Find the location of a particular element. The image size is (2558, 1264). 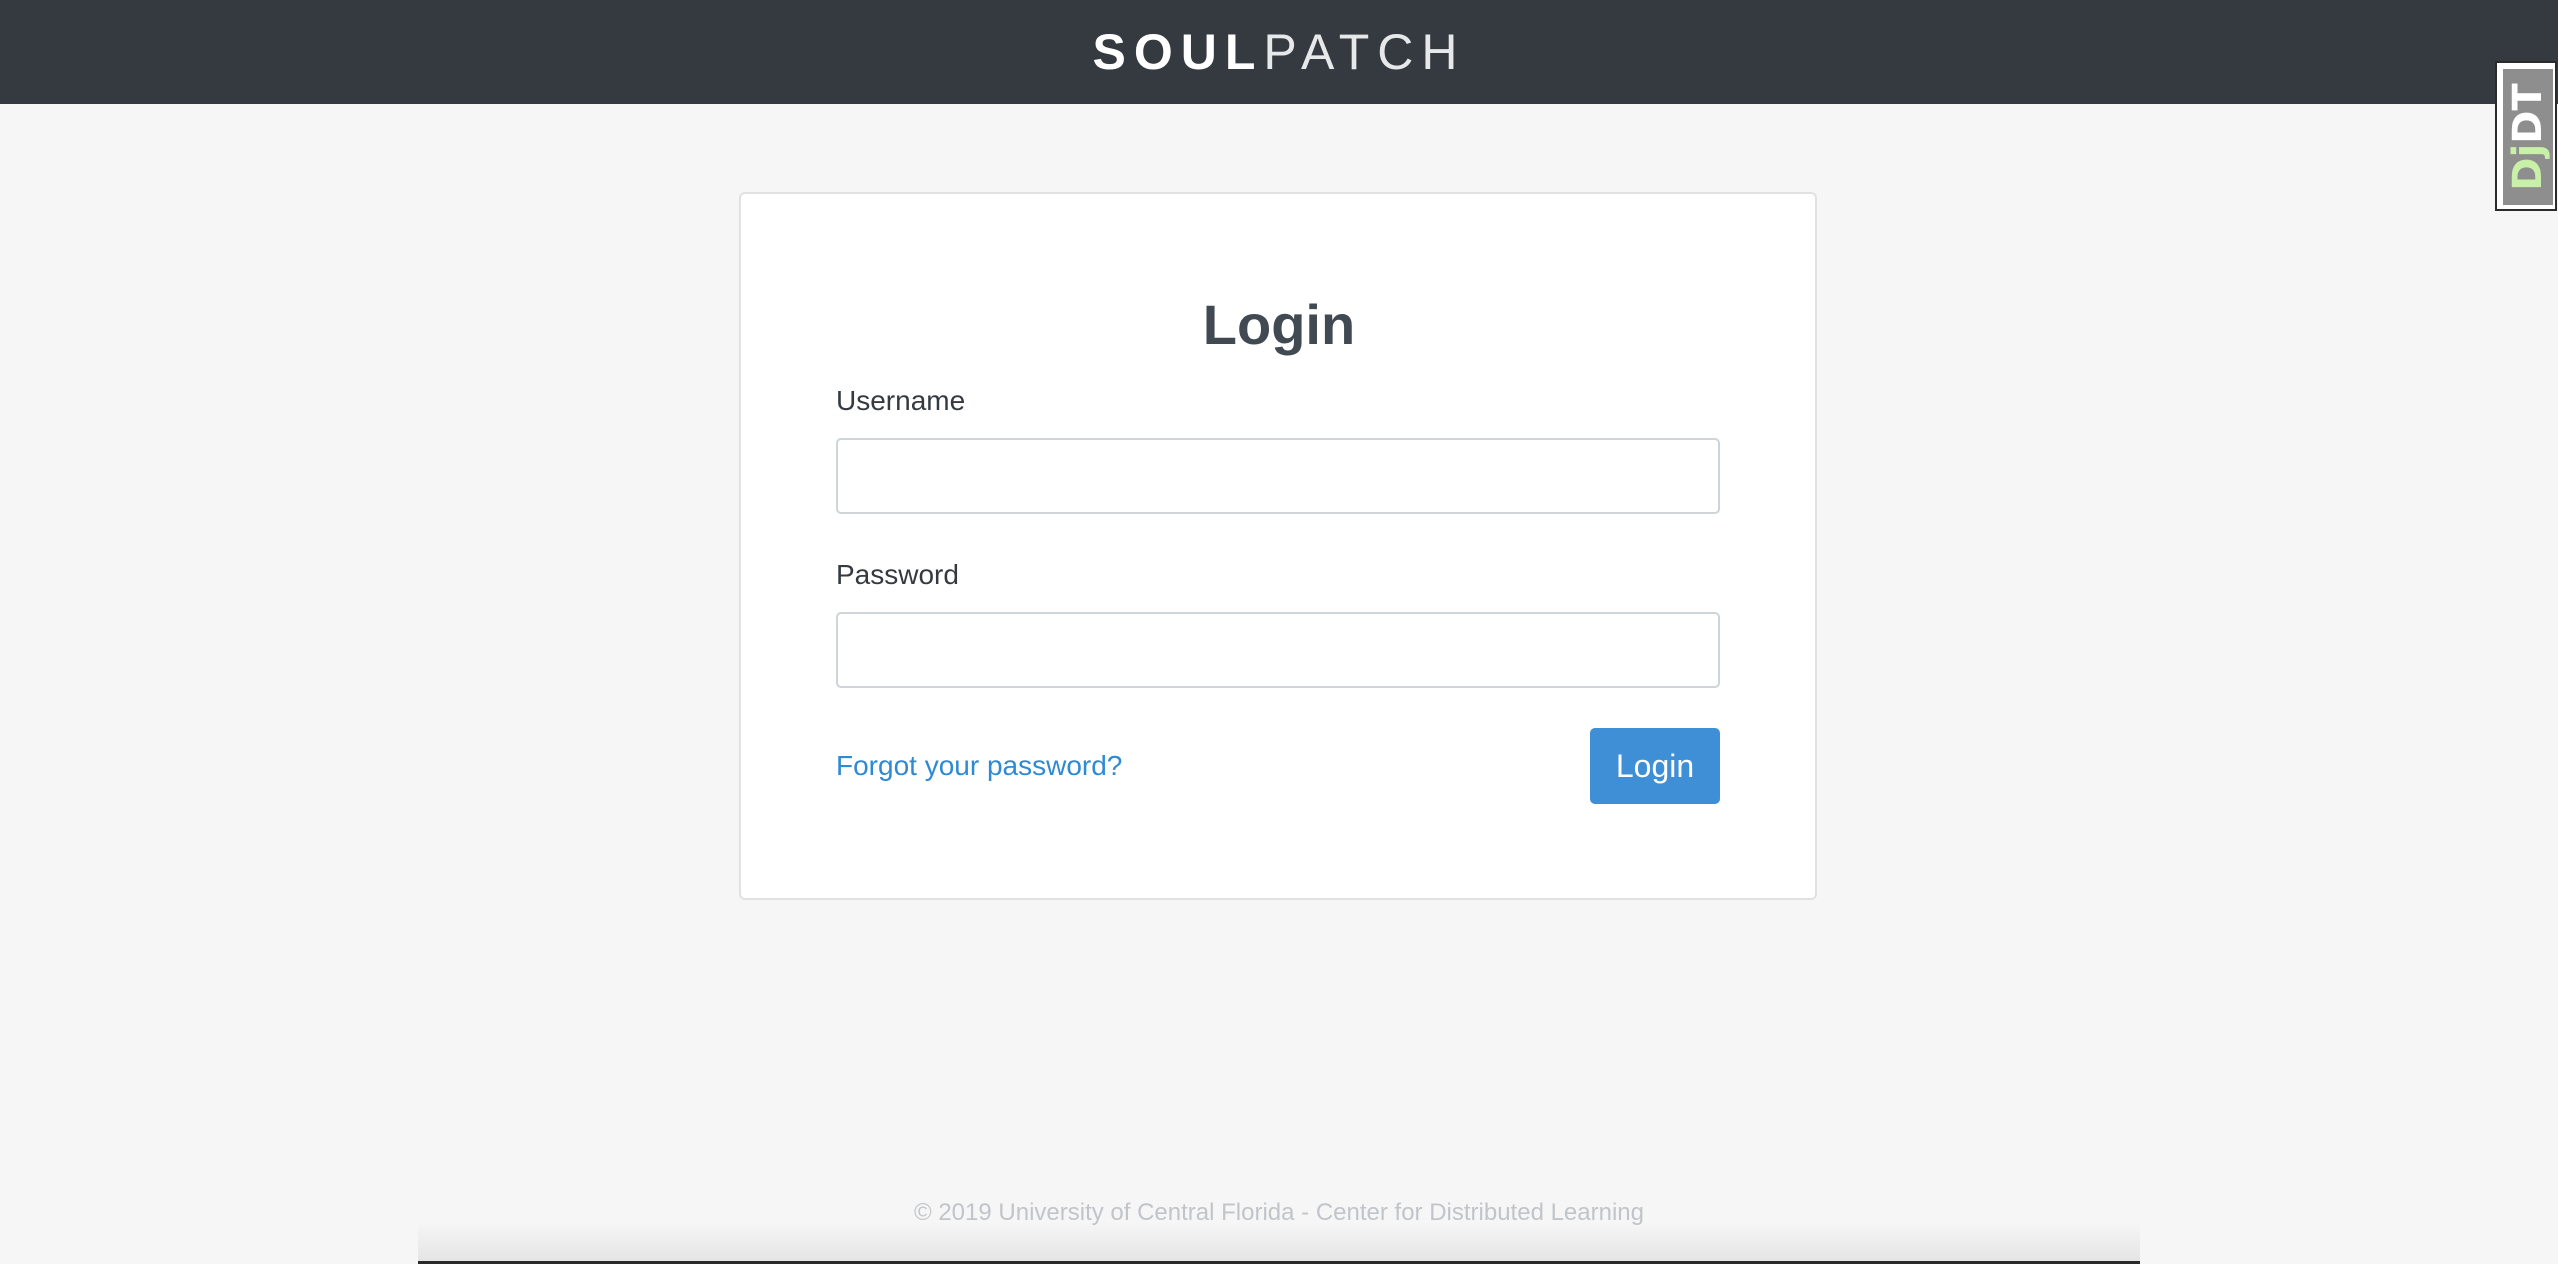

debug-toolbar-label-suffix: DT is located at coordinates (2528, 113).